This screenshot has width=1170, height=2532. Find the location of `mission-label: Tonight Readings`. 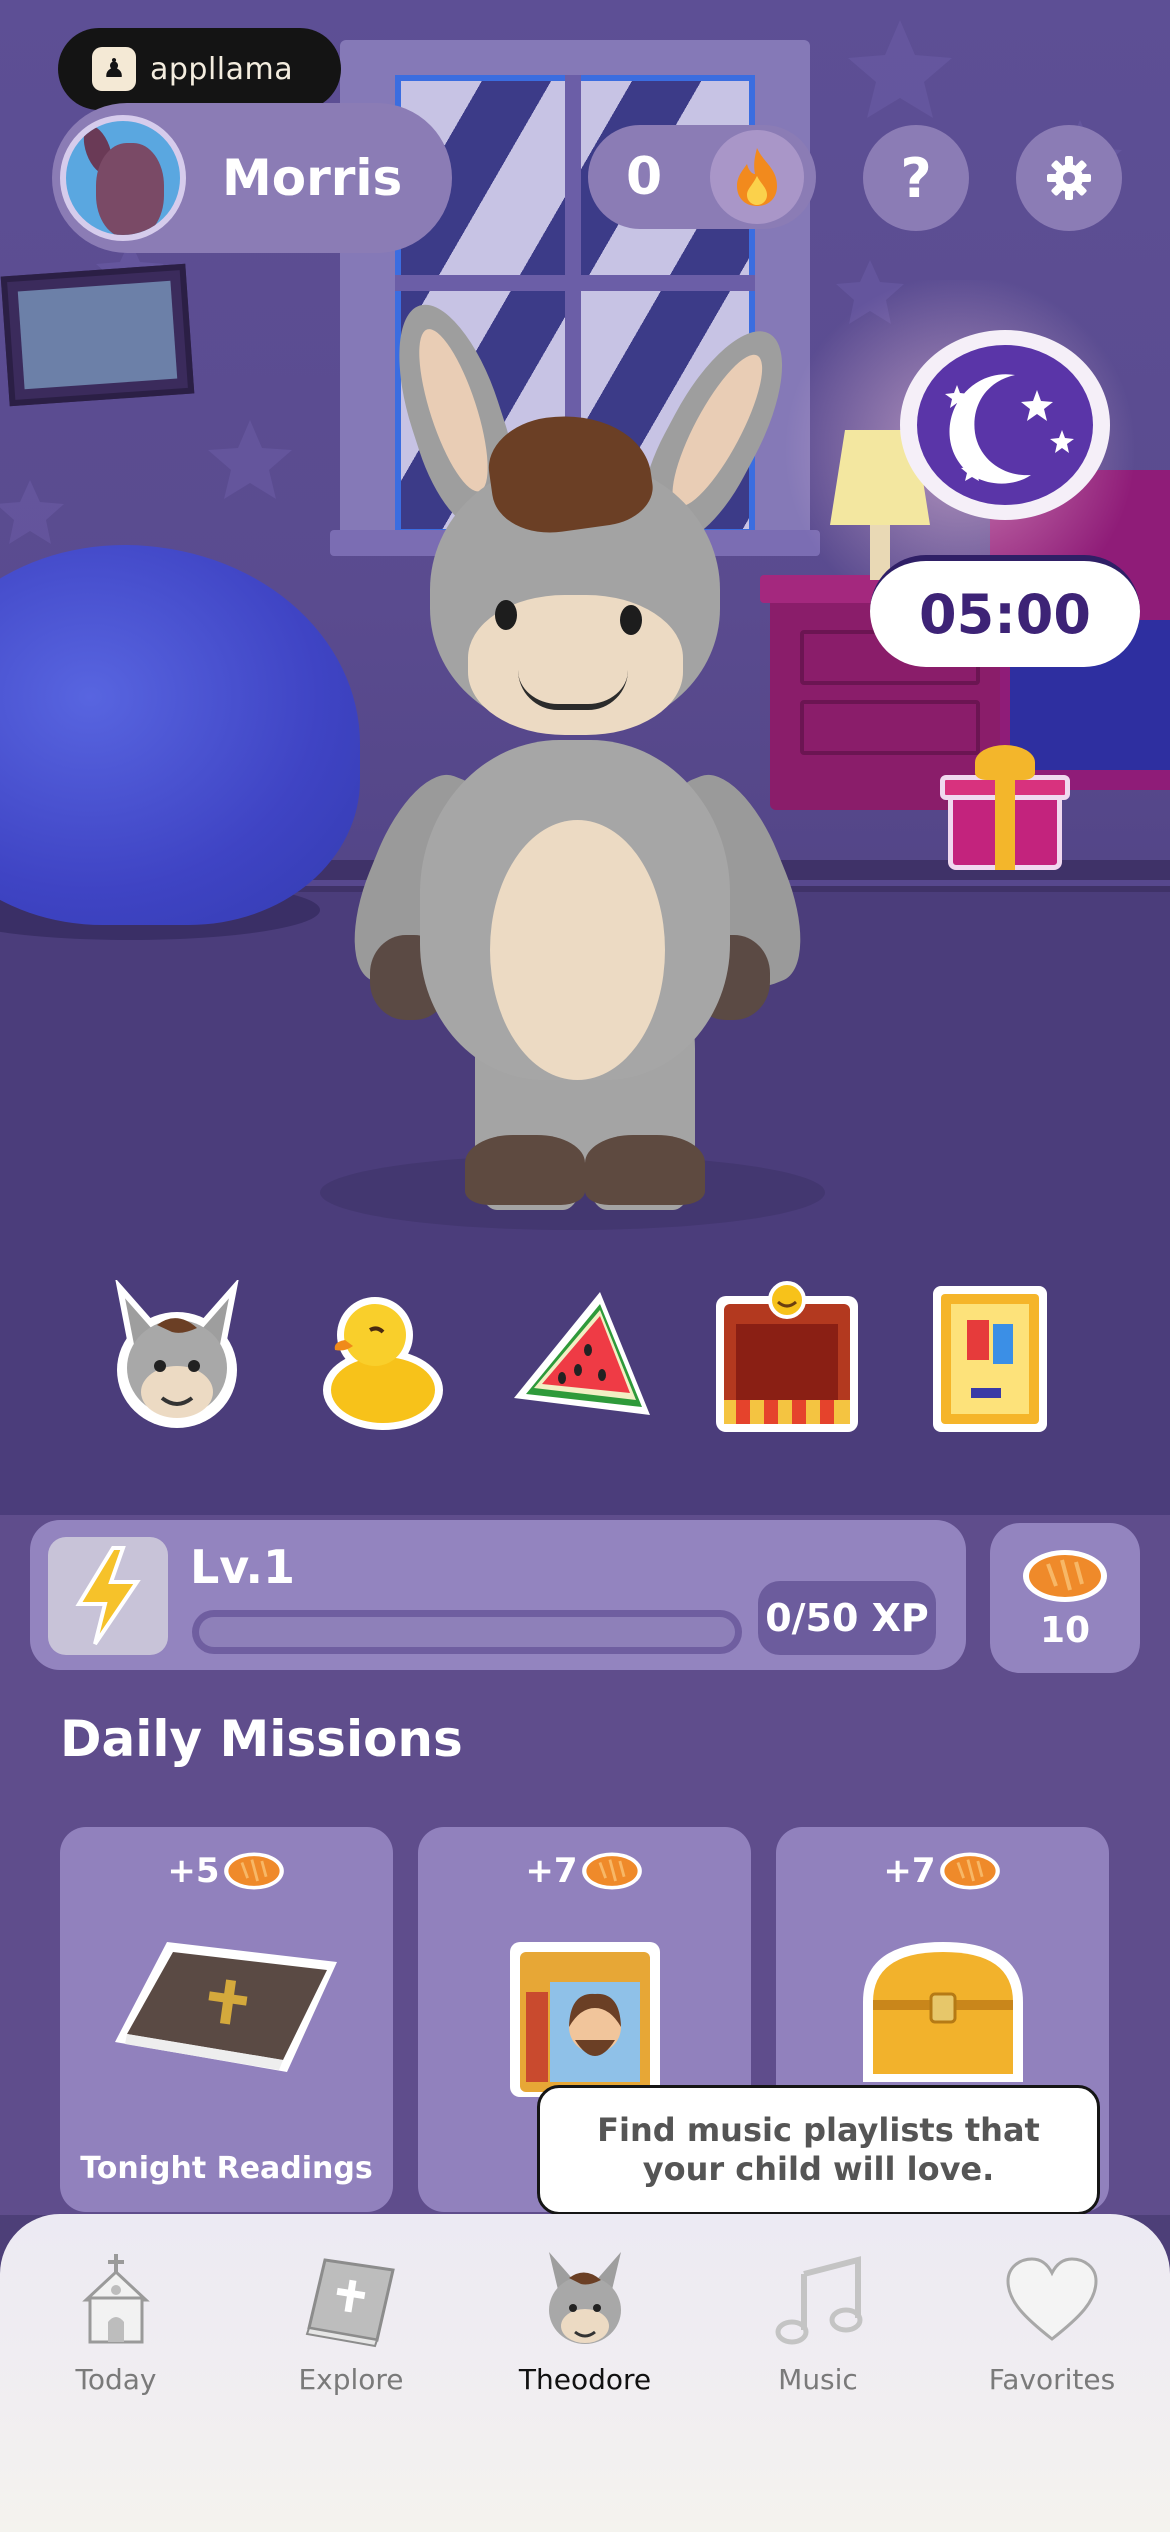

mission-label: Tonight Readings is located at coordinates (226, 2168).